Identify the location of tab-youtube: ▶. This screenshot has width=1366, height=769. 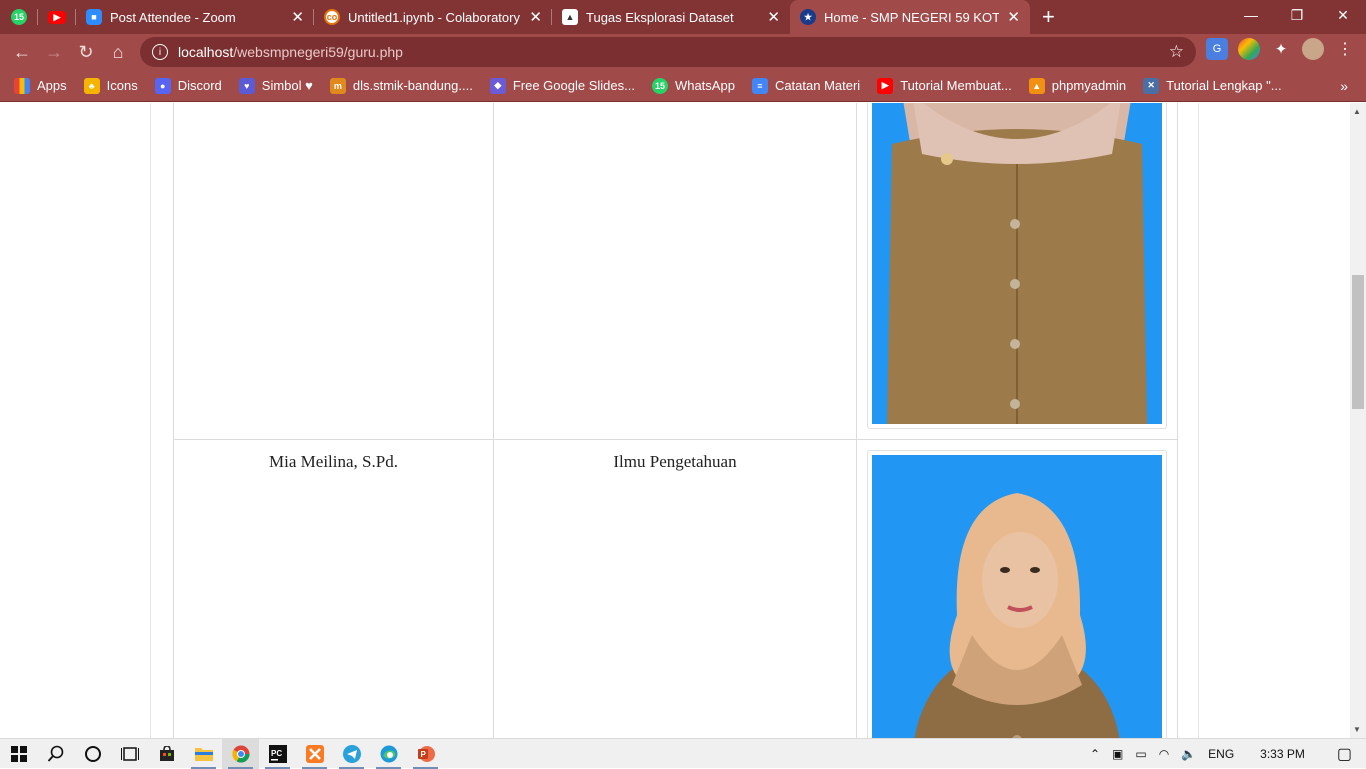
(57, 17).